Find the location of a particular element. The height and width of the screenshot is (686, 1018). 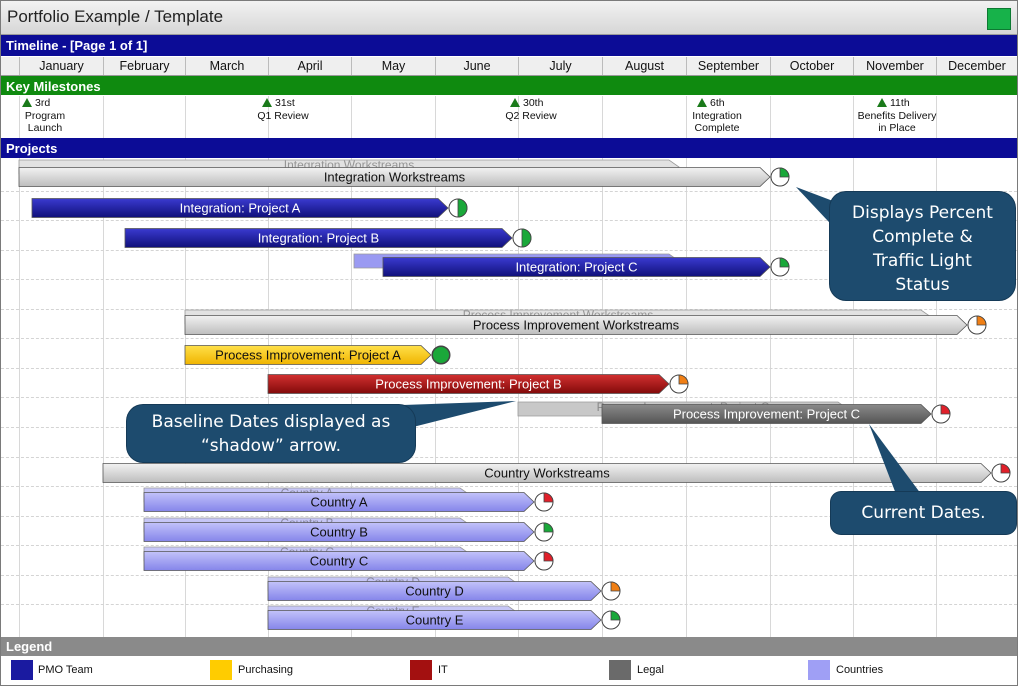

legend-header-bar: Legend is located at coordinates (509, 646).